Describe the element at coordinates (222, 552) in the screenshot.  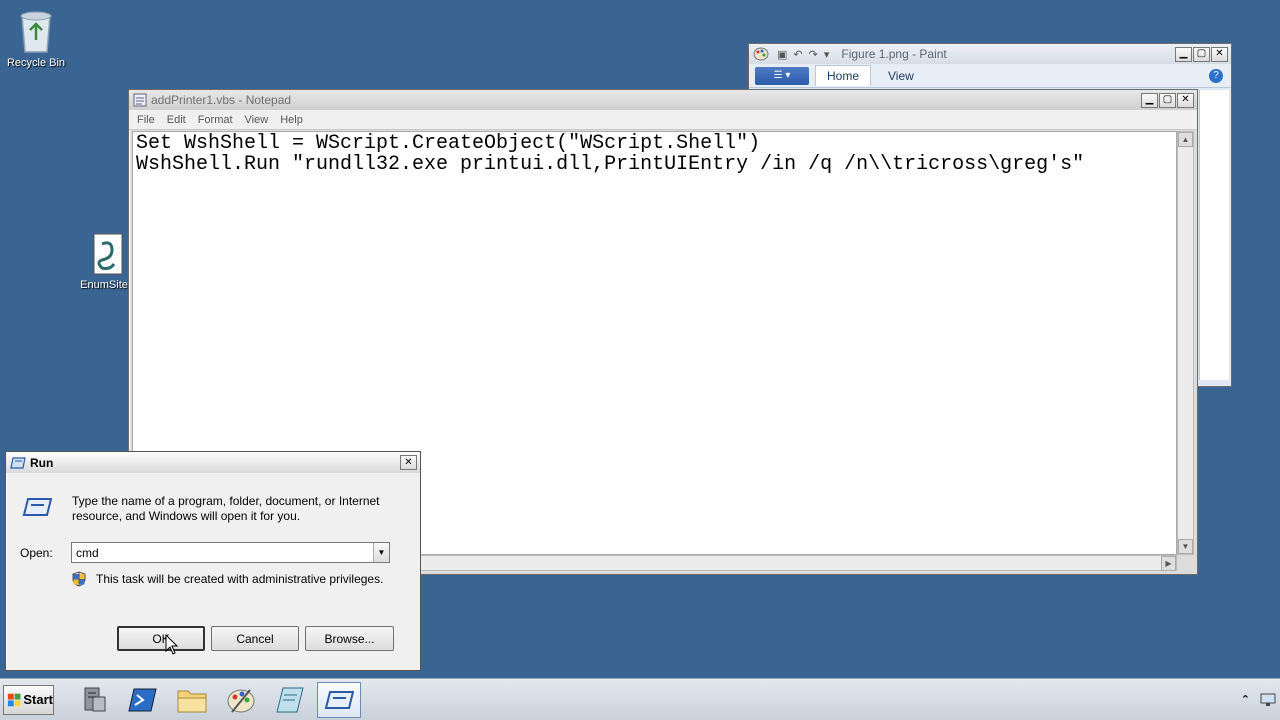
I see `open-input` at that location.